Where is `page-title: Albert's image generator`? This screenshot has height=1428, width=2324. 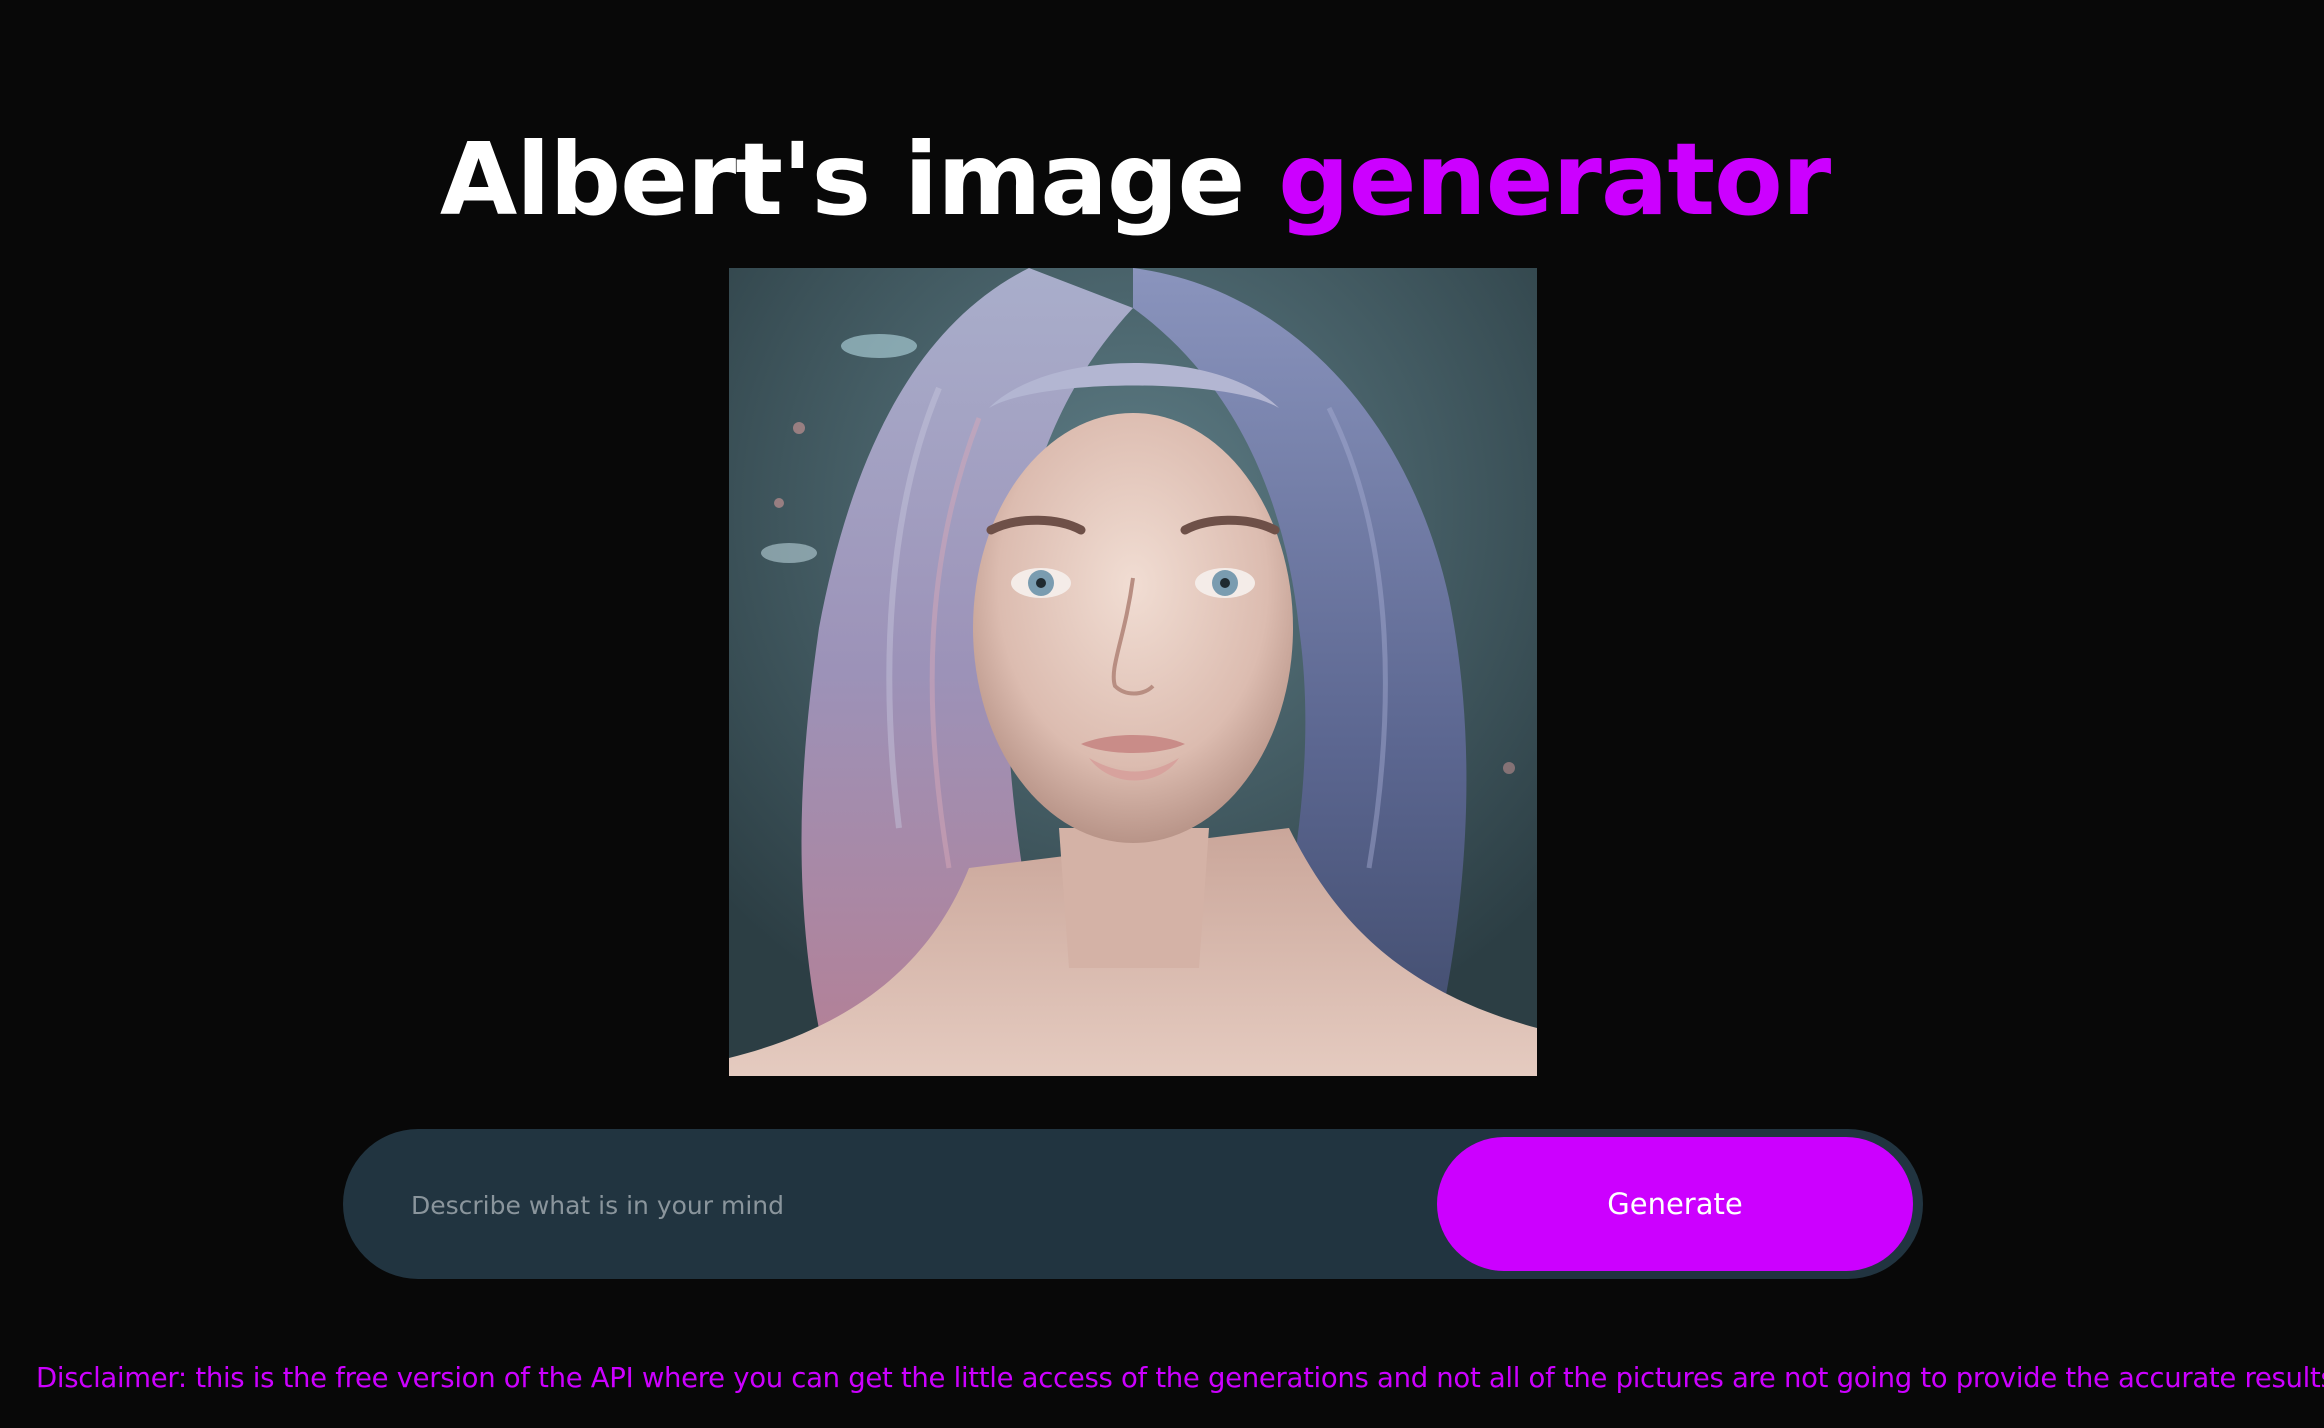
page-title: Albert's image generator is located at coordinates (1135, 180).